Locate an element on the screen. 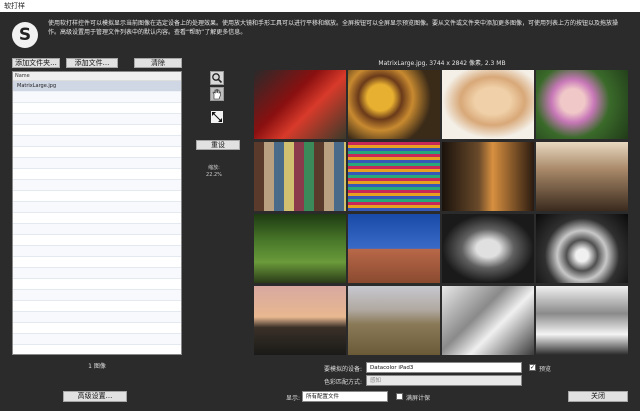 The width and height of the screenshot is (640, 411). display-select: 所有配置文件 is located at coordinates (345, 396).